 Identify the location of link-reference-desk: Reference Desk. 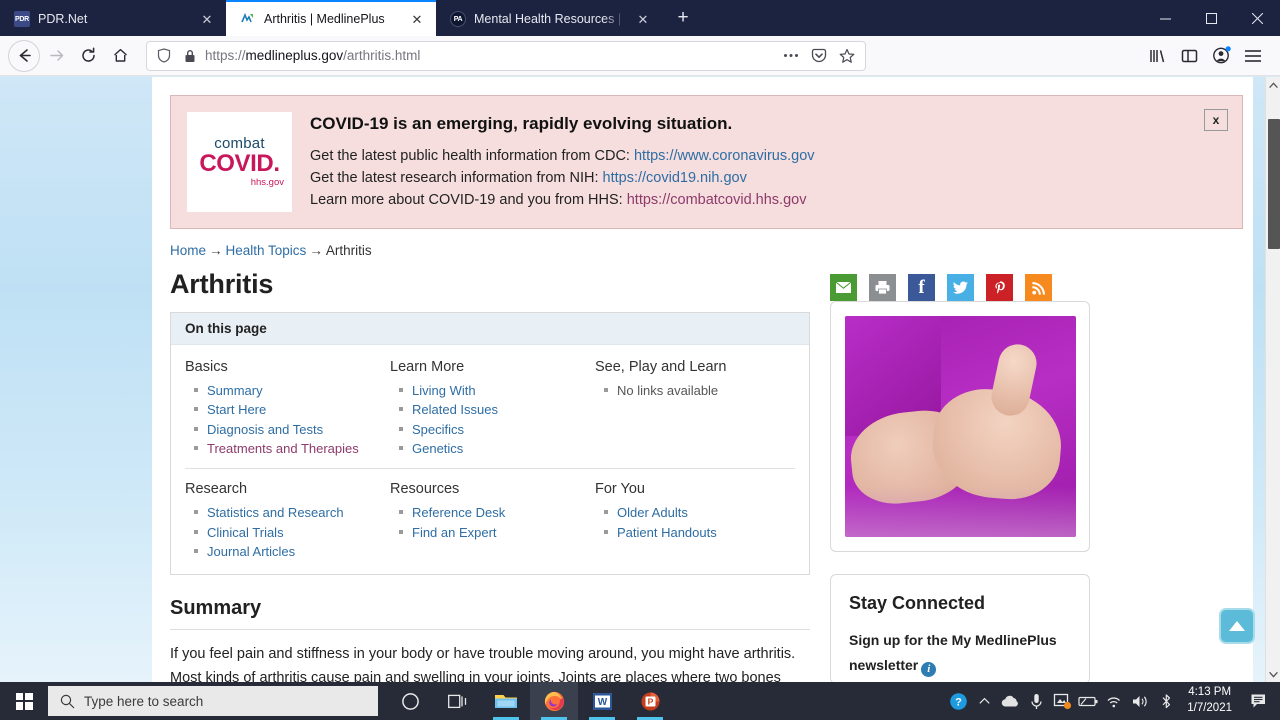
(458, 512).